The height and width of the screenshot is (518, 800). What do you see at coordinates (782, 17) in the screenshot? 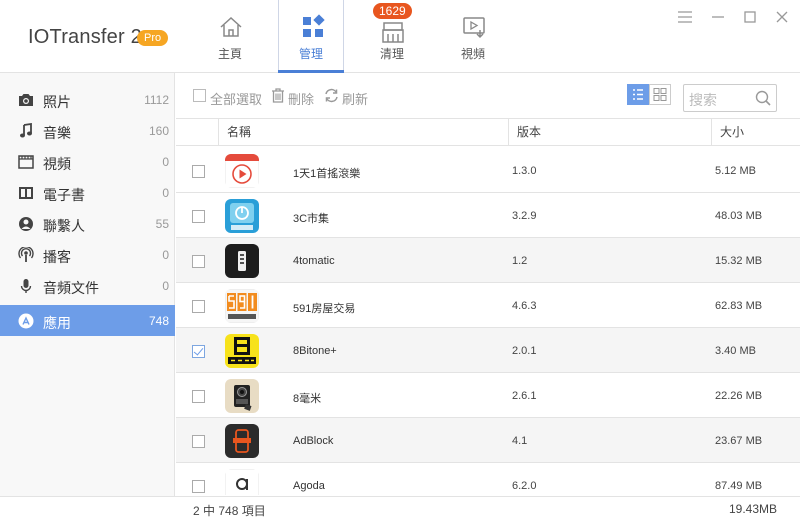
I see `close-icon` at bounding box center [782, 17].